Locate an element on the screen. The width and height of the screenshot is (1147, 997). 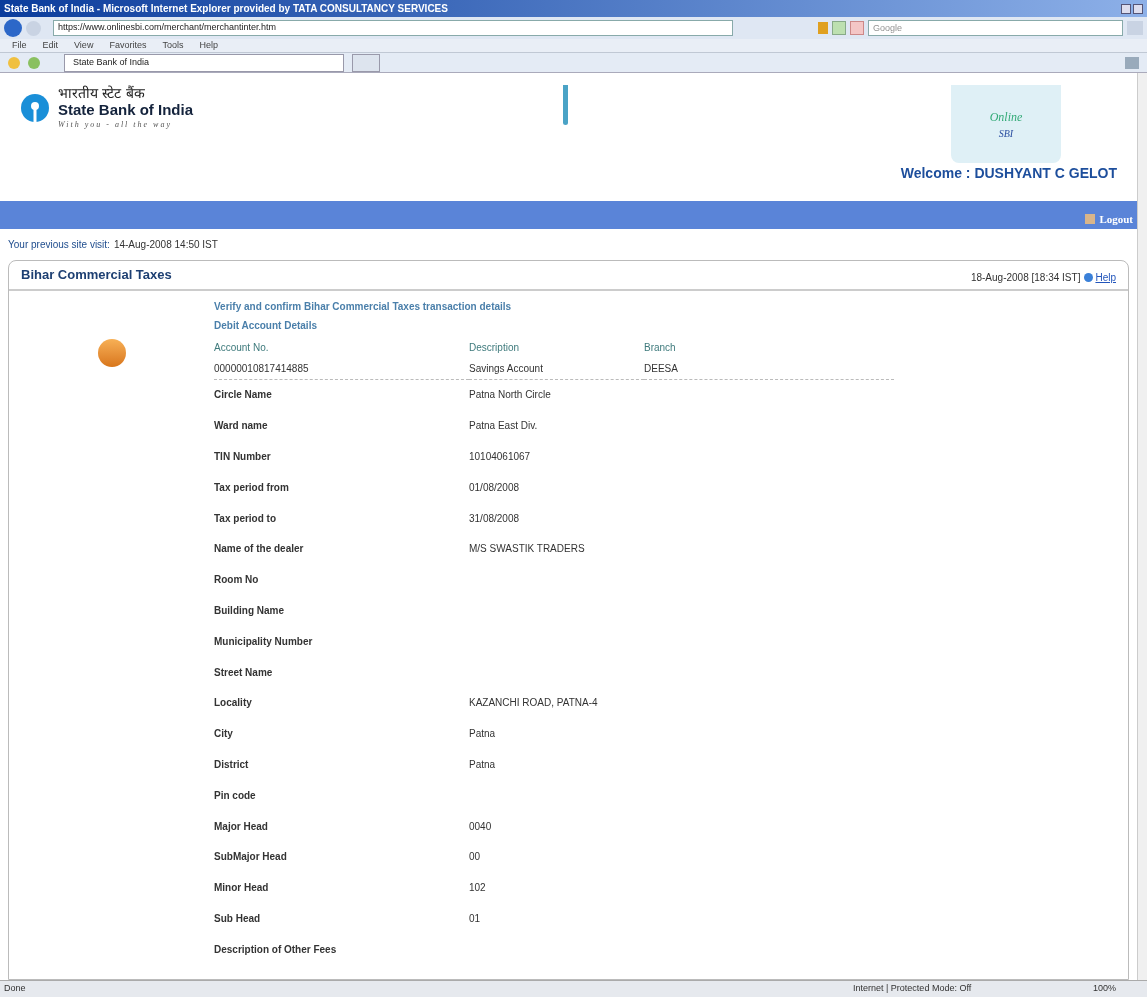
field-value: 0040 is located at coordinates (480, 826).